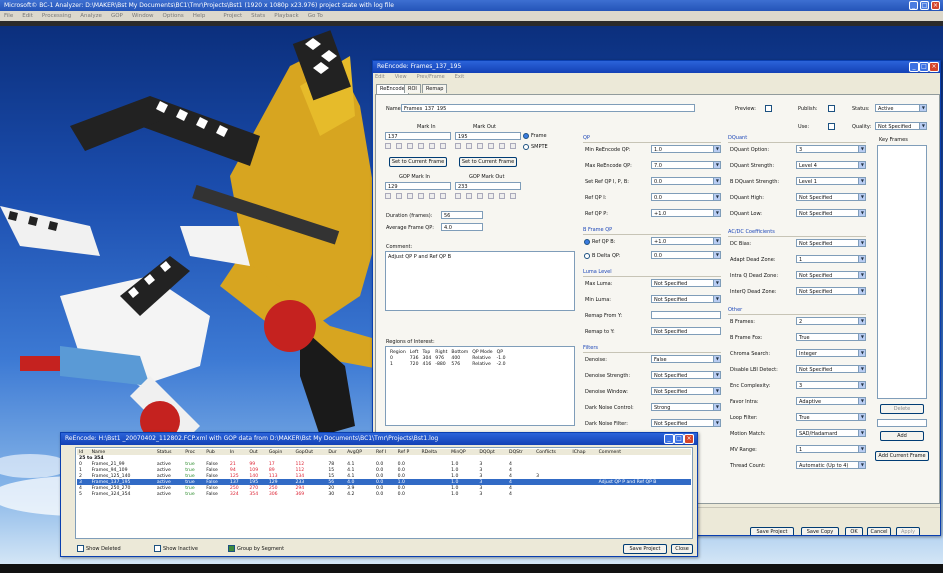 This screenshot has height=573, width=943. I want to click on mark-in-field: 137, so click(418, 136).